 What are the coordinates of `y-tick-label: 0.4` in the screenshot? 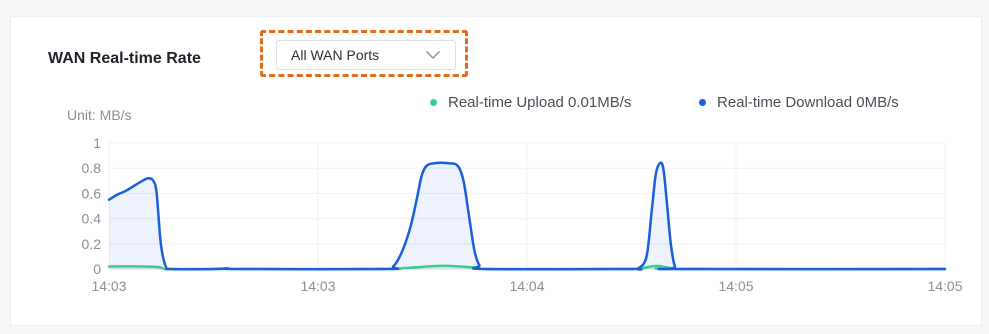 It's located at (92, 219).